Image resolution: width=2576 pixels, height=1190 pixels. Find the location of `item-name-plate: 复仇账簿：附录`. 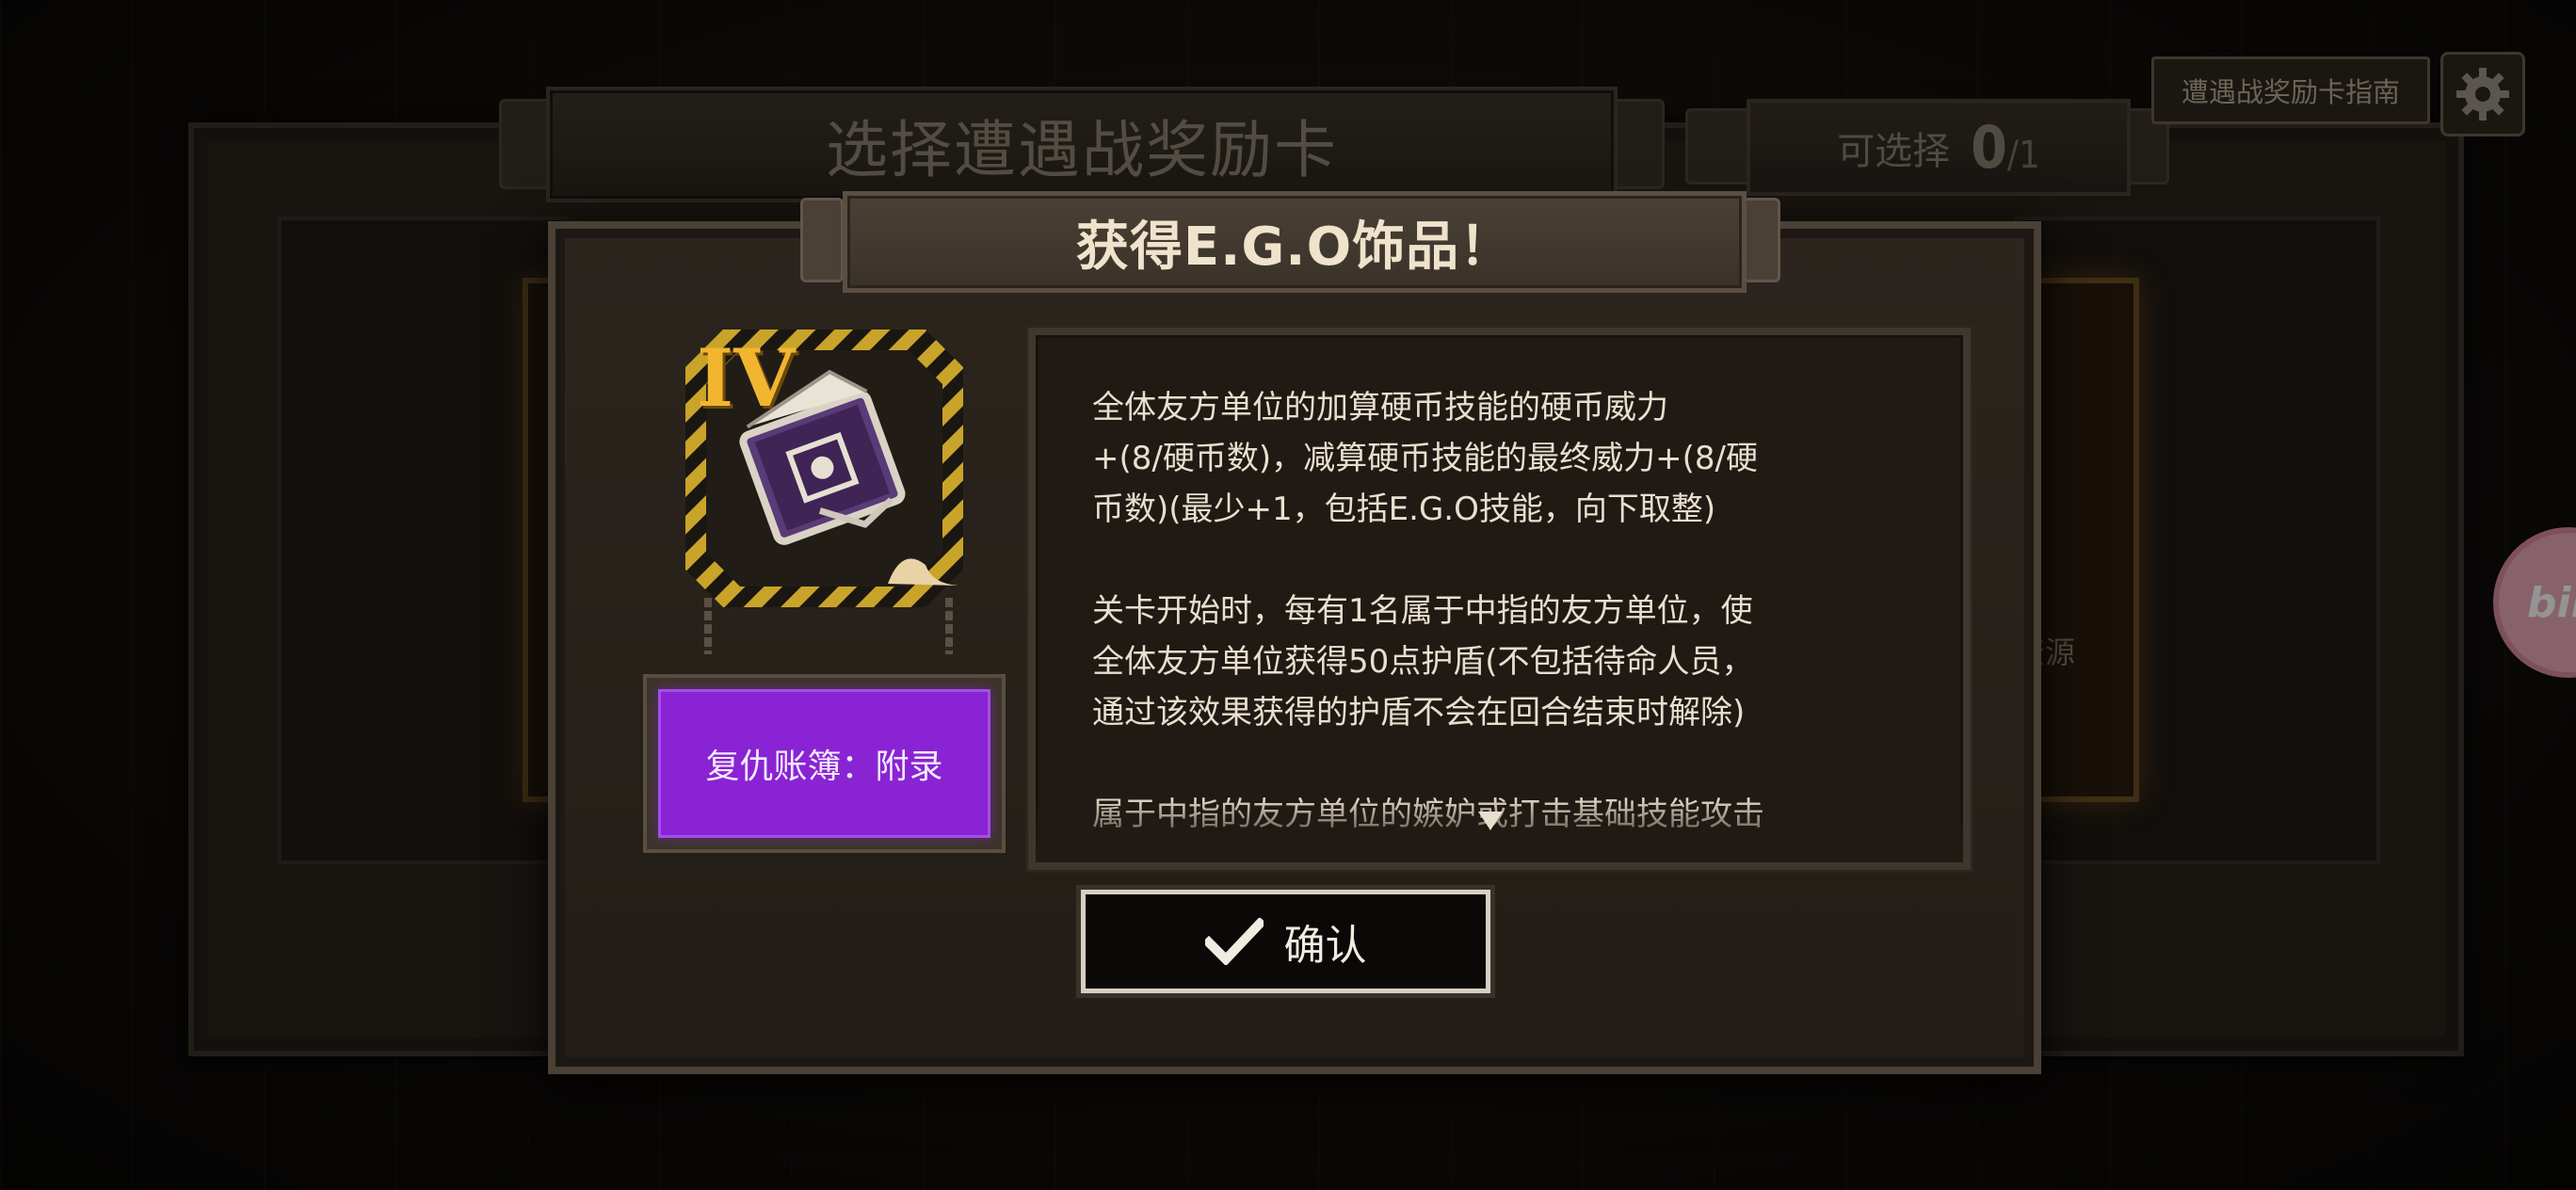

item-name-plate: 复仇账簿：附录 is located at coordinates (824, 763).